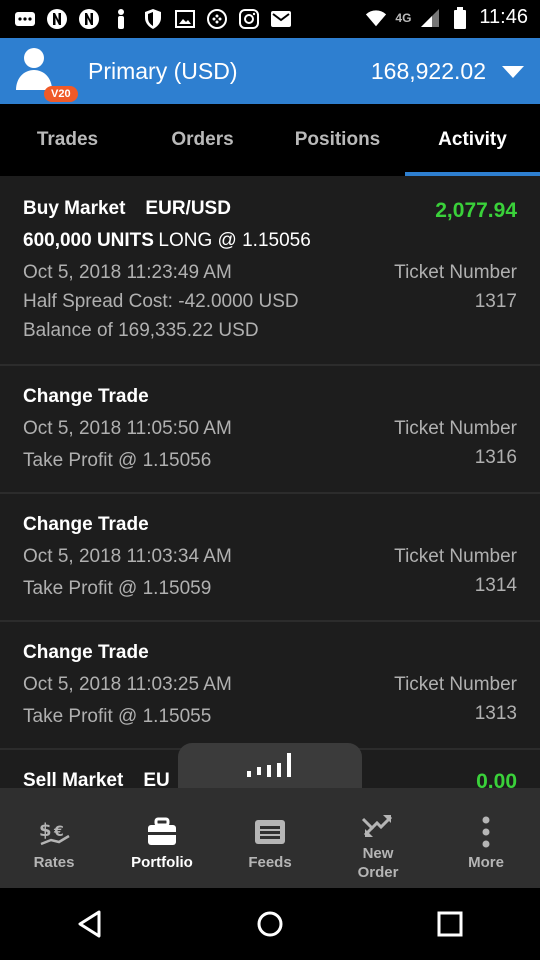 The image size is (540, 960). What do you see at coordinates (495, 457) in the screenshot?
I see `ticket-number: 1316` at bounding box center [495, 457].